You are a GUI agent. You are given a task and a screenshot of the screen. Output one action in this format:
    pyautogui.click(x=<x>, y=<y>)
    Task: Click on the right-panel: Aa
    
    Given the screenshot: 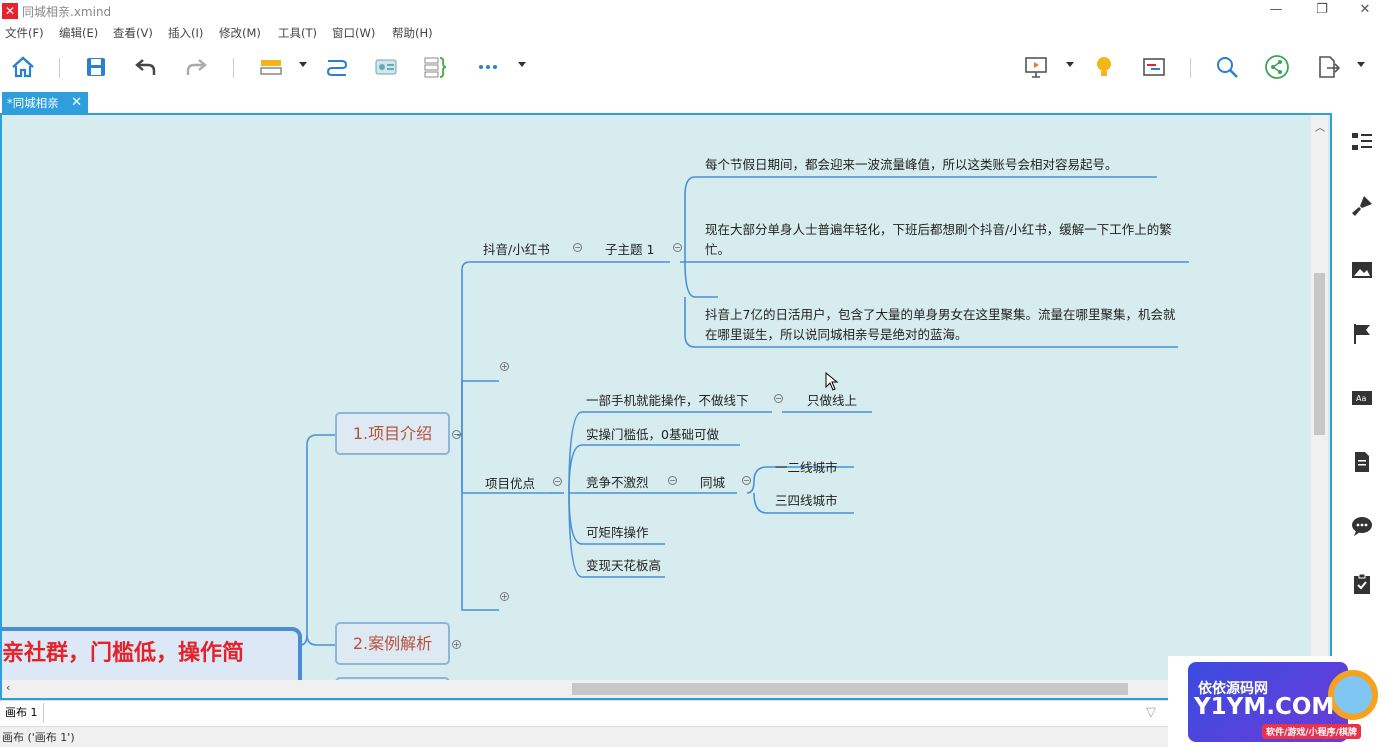 What is the action you would take?
    pyautogui.click(x=1361, y=406)
    